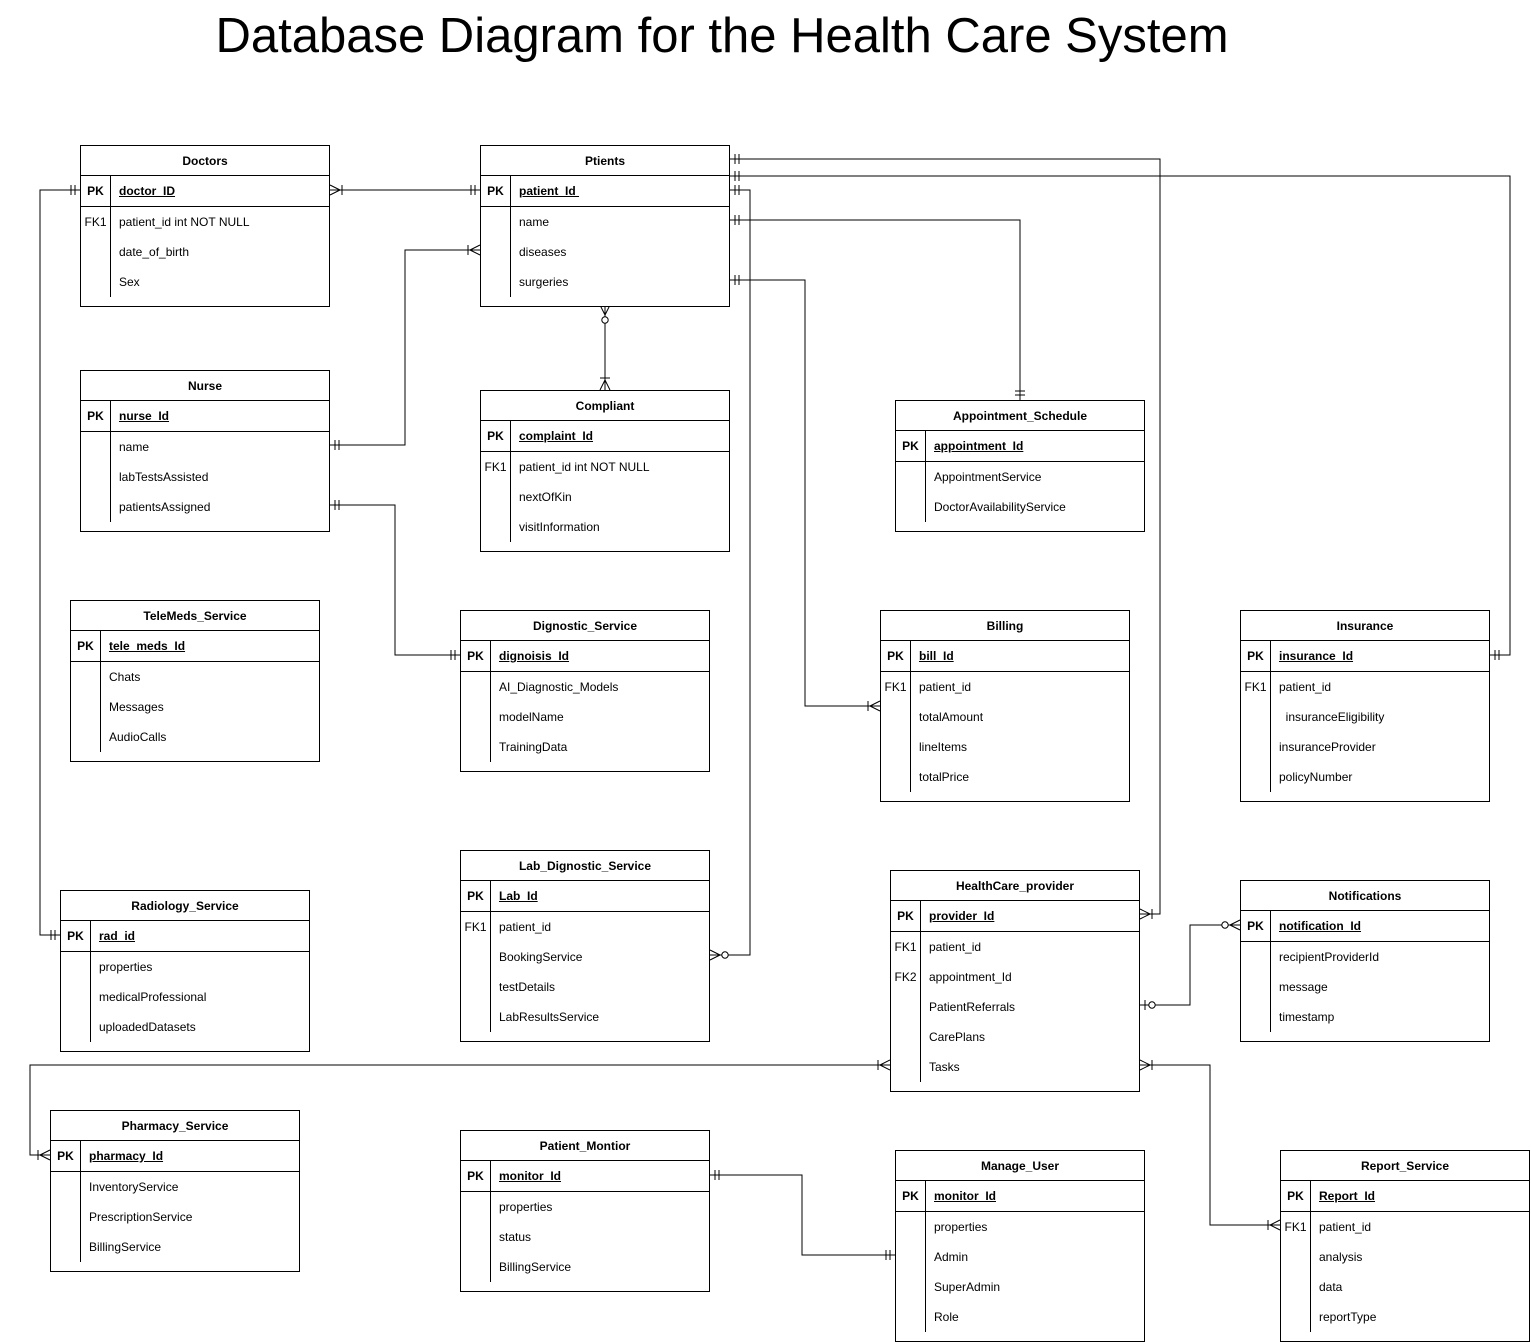 The width and height of the screenshot is (1531, 1342). Describe the element at coordinates (1303, 987) in the screenshot. I see `field-name: message` at that location.